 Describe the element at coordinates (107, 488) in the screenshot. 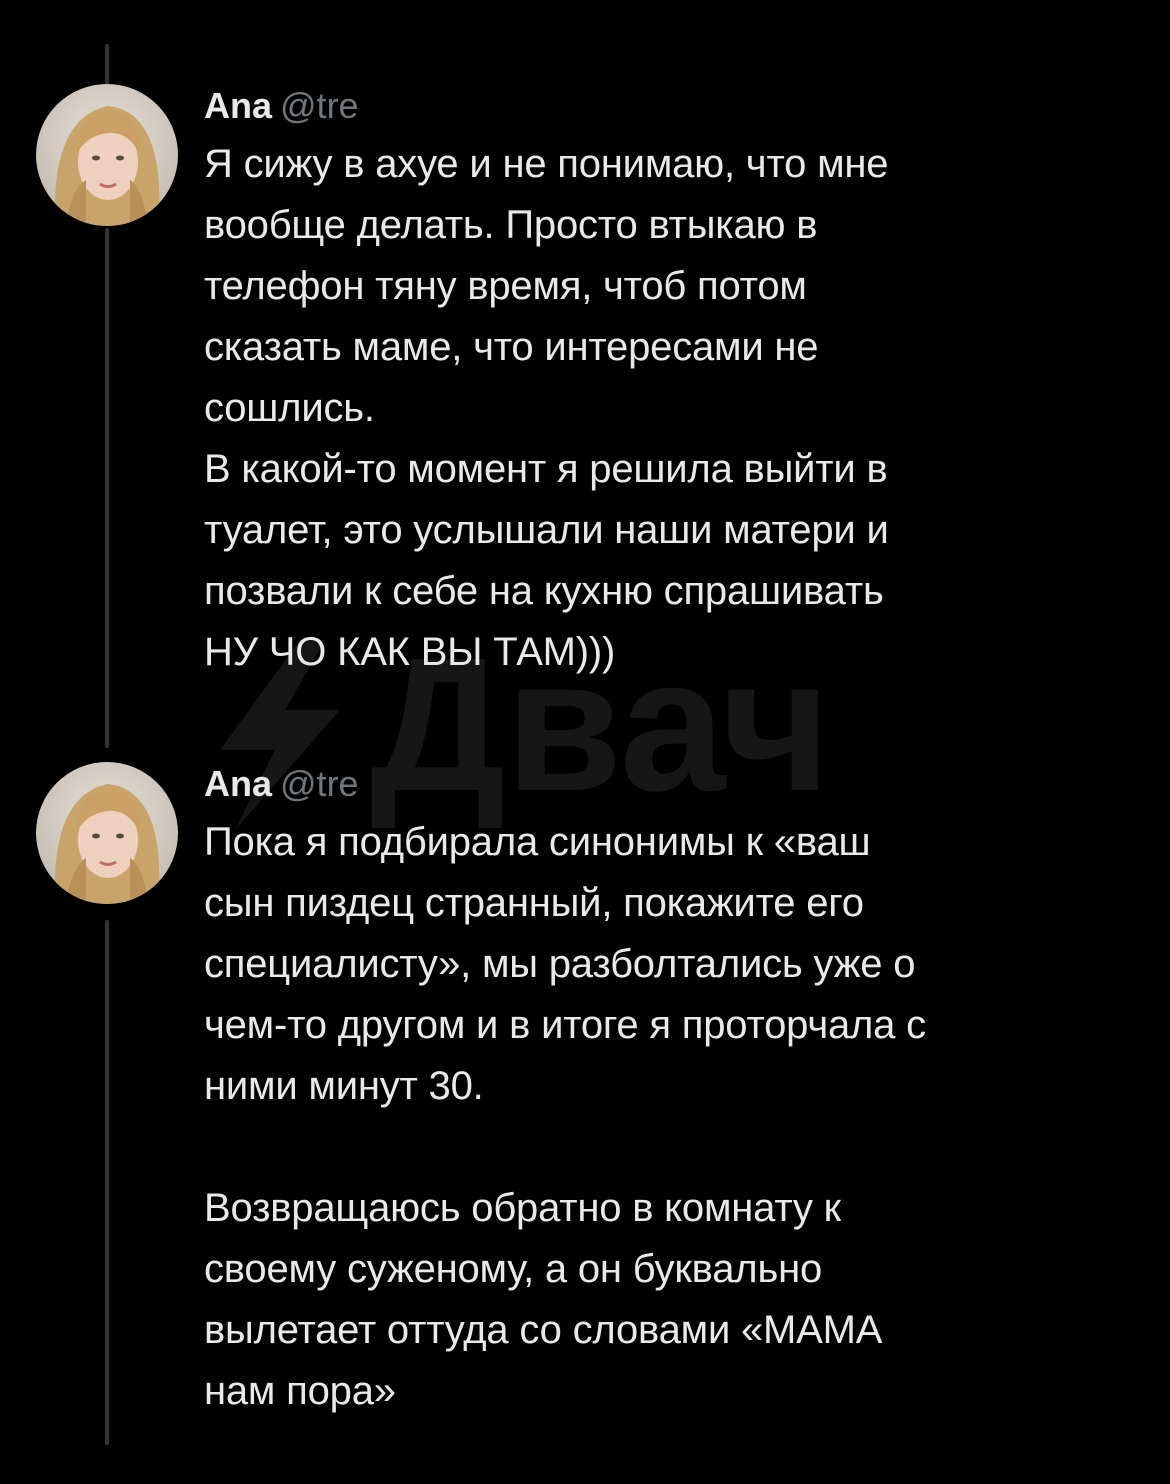

I see `thread-line-middle` at that location.